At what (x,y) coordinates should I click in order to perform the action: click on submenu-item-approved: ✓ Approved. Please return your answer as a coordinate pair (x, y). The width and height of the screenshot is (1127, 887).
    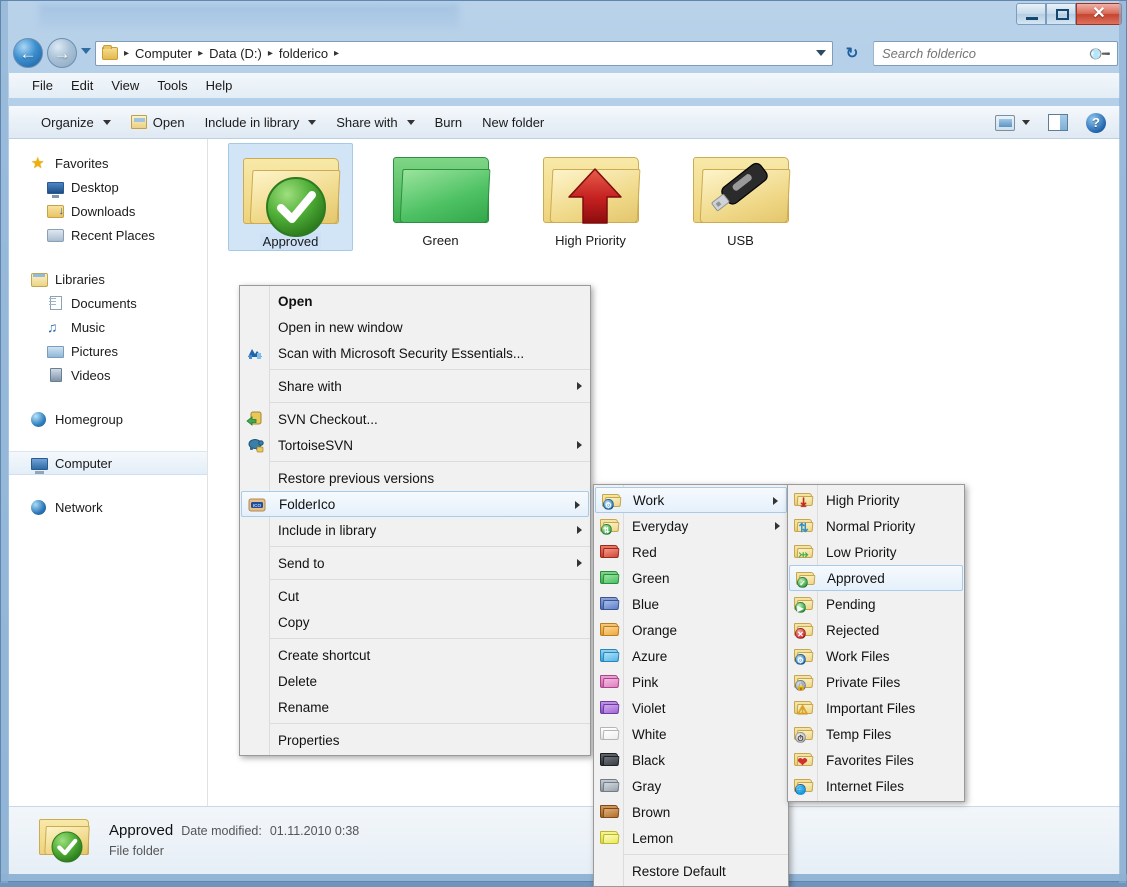
    Looking at the image, I should click on (876, 578).